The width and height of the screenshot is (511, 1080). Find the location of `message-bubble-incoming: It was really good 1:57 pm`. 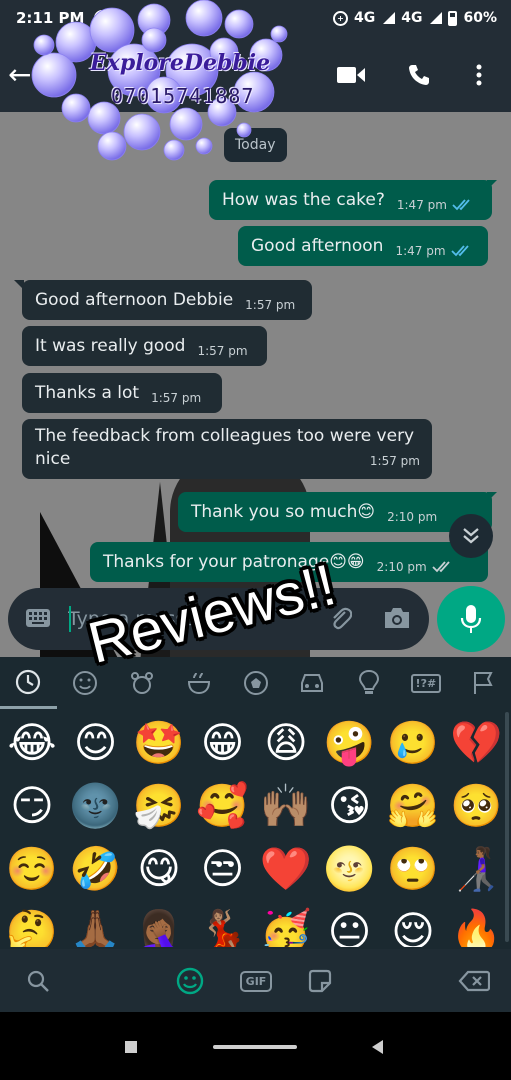

message-bubble-incoming: It was really good 1:57 pm is located at coordinates (144, 346).